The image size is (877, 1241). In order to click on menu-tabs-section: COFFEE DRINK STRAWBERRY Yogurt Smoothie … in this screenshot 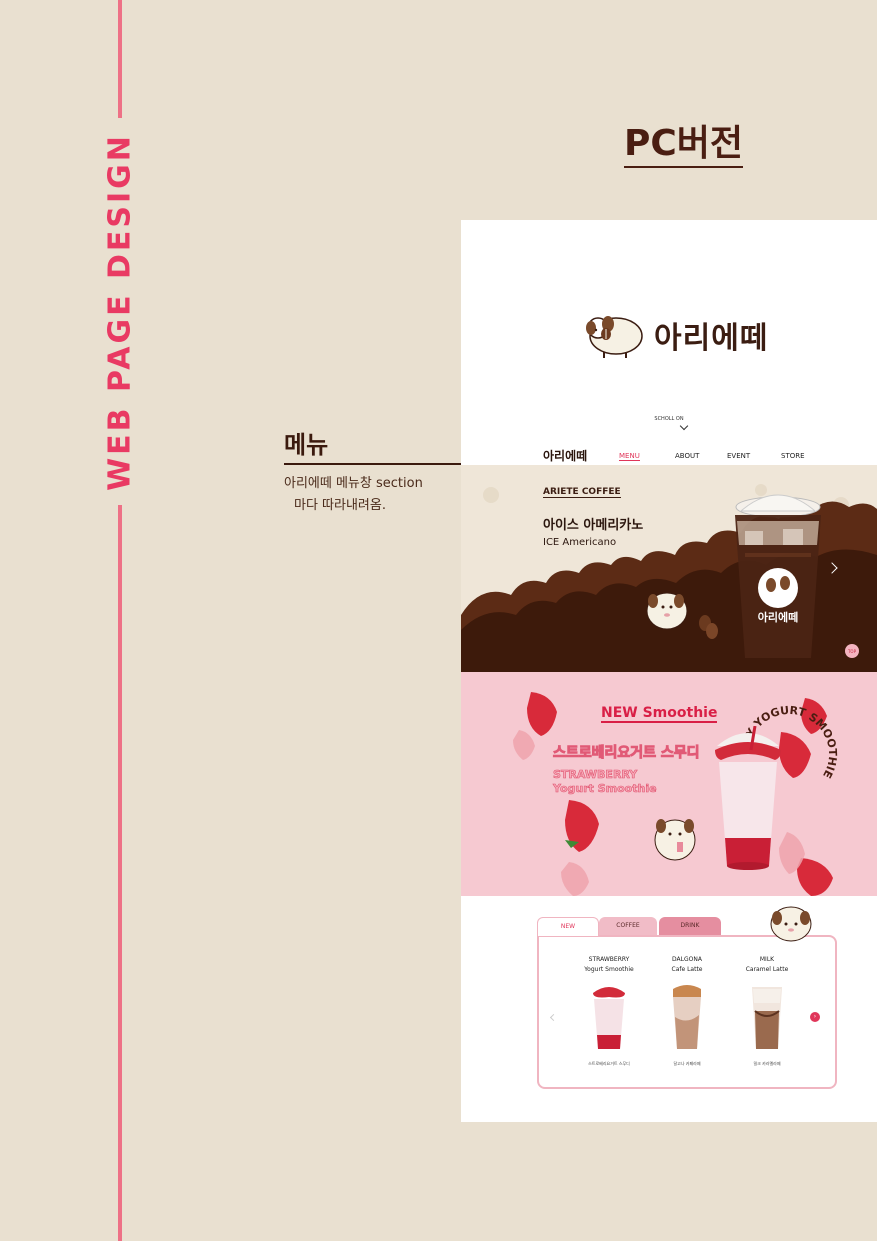, I will do `click(669, 1009)`.